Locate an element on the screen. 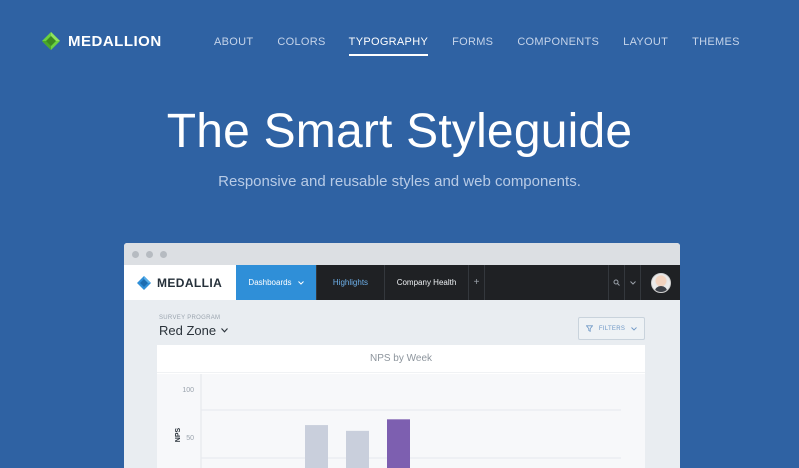 This screenshot has height=468, width=799. app-nav: Dashboards Highlights Company Health + is located at coordinates (458, 282).